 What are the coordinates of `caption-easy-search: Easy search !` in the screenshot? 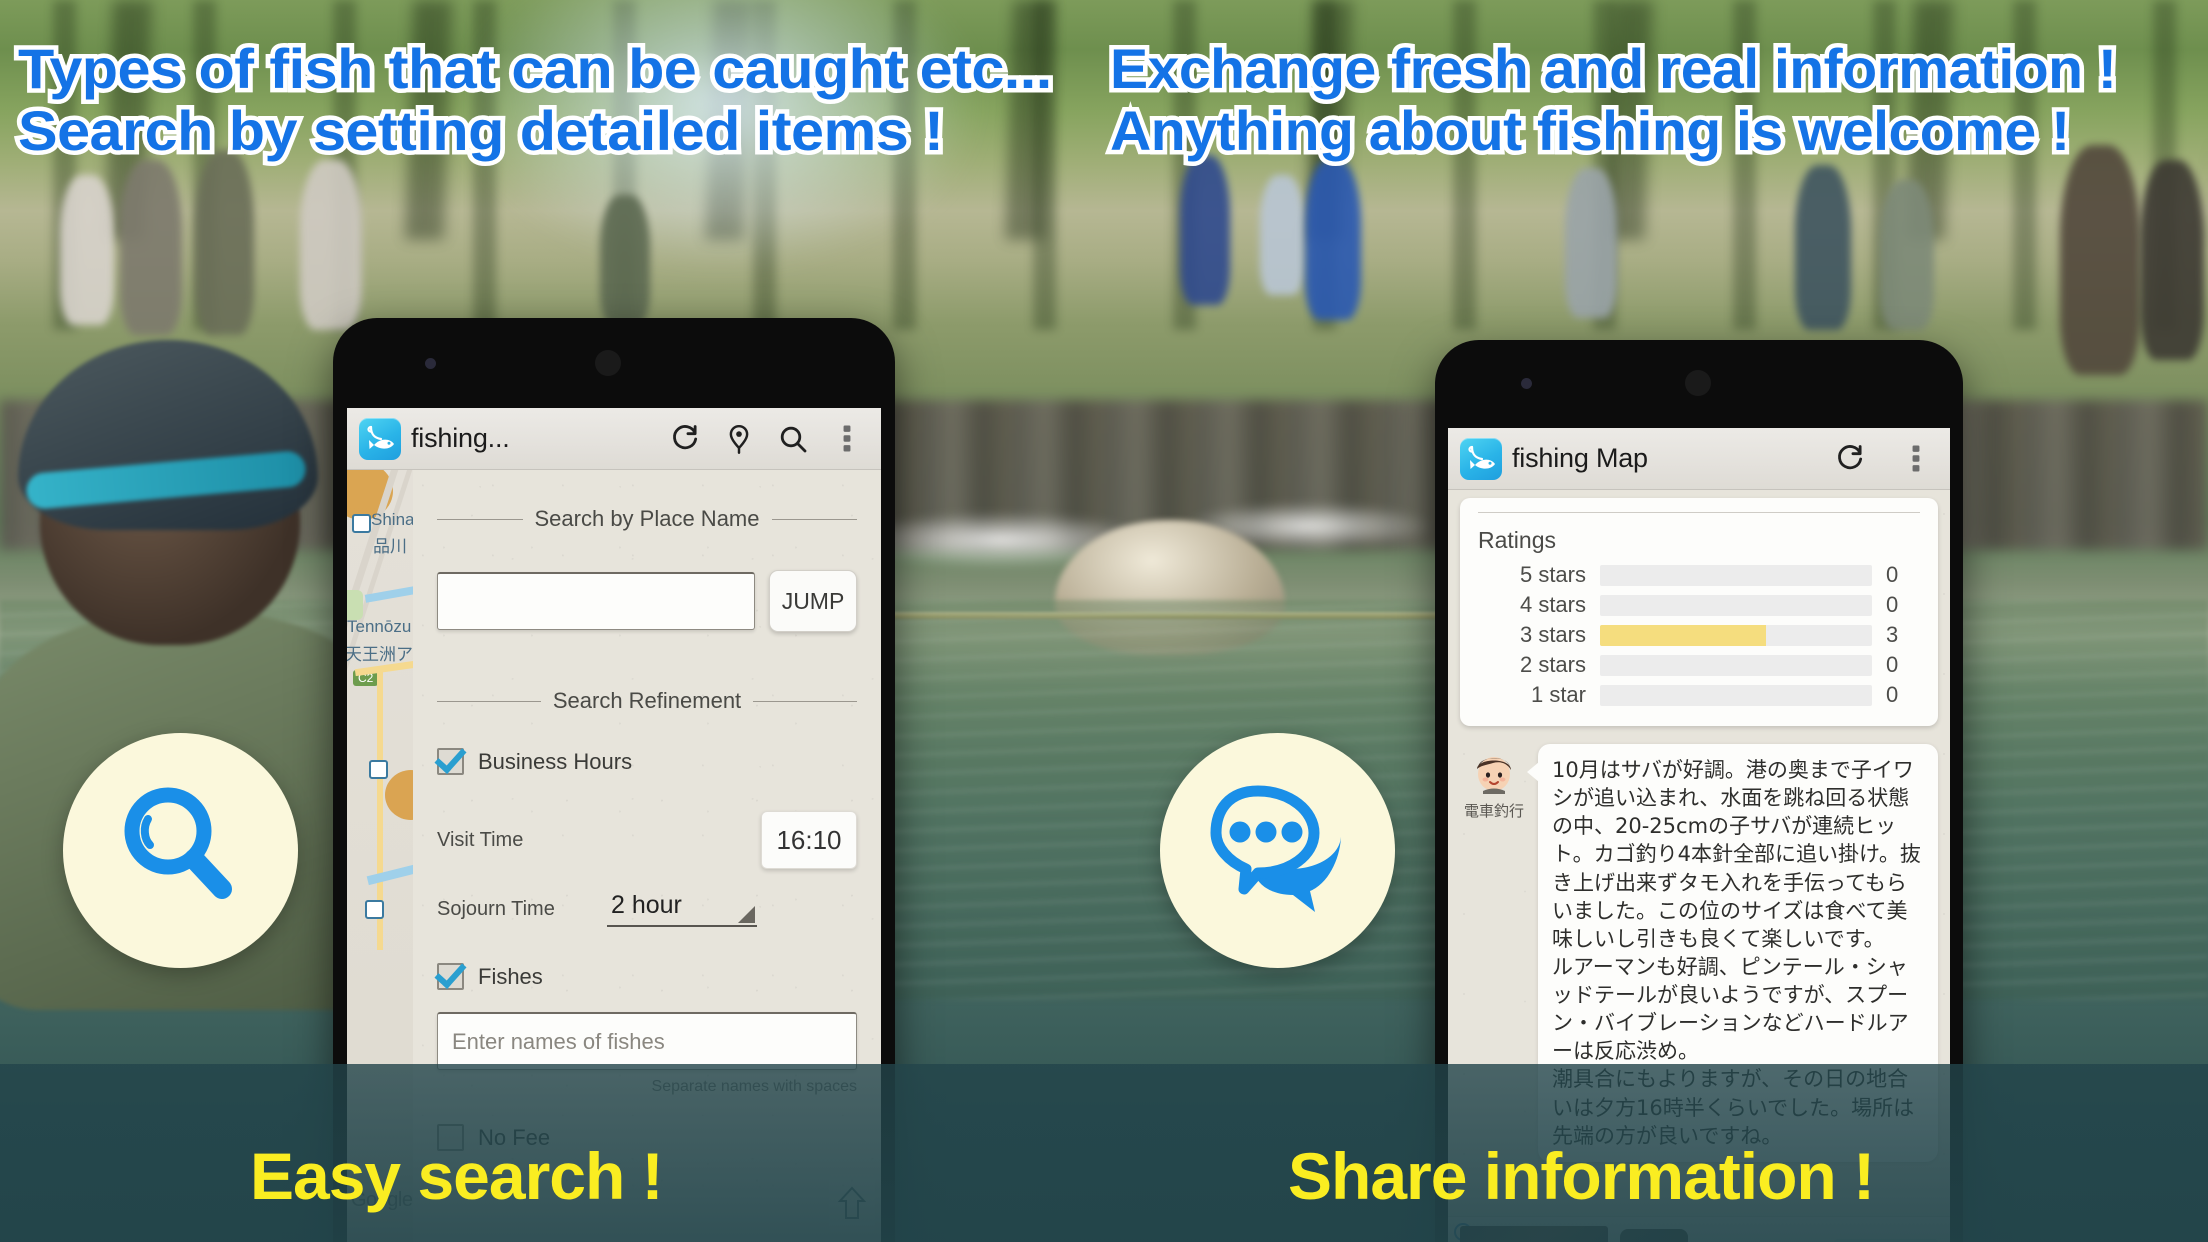 It's located at (457, 1176).